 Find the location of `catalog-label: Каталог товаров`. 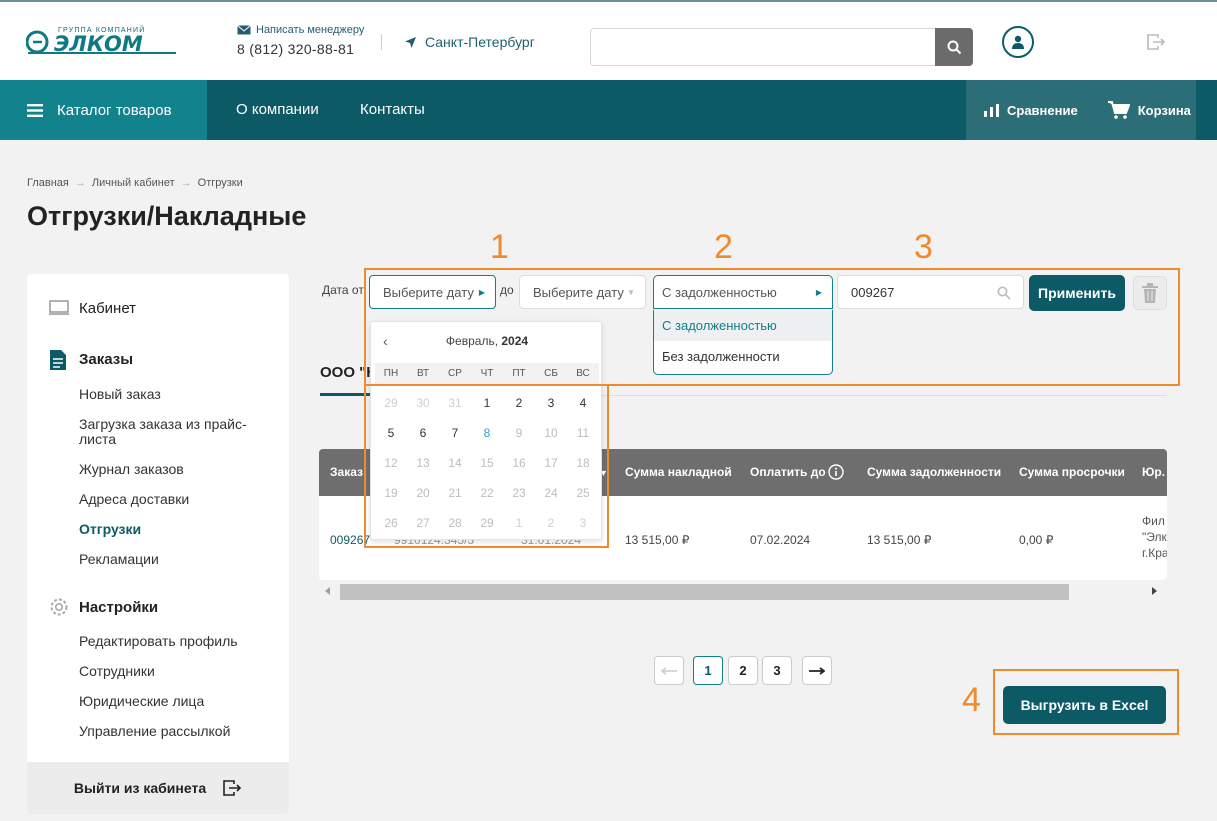

catalog-label: Каталог товаров is located at coordinates (114, 110).